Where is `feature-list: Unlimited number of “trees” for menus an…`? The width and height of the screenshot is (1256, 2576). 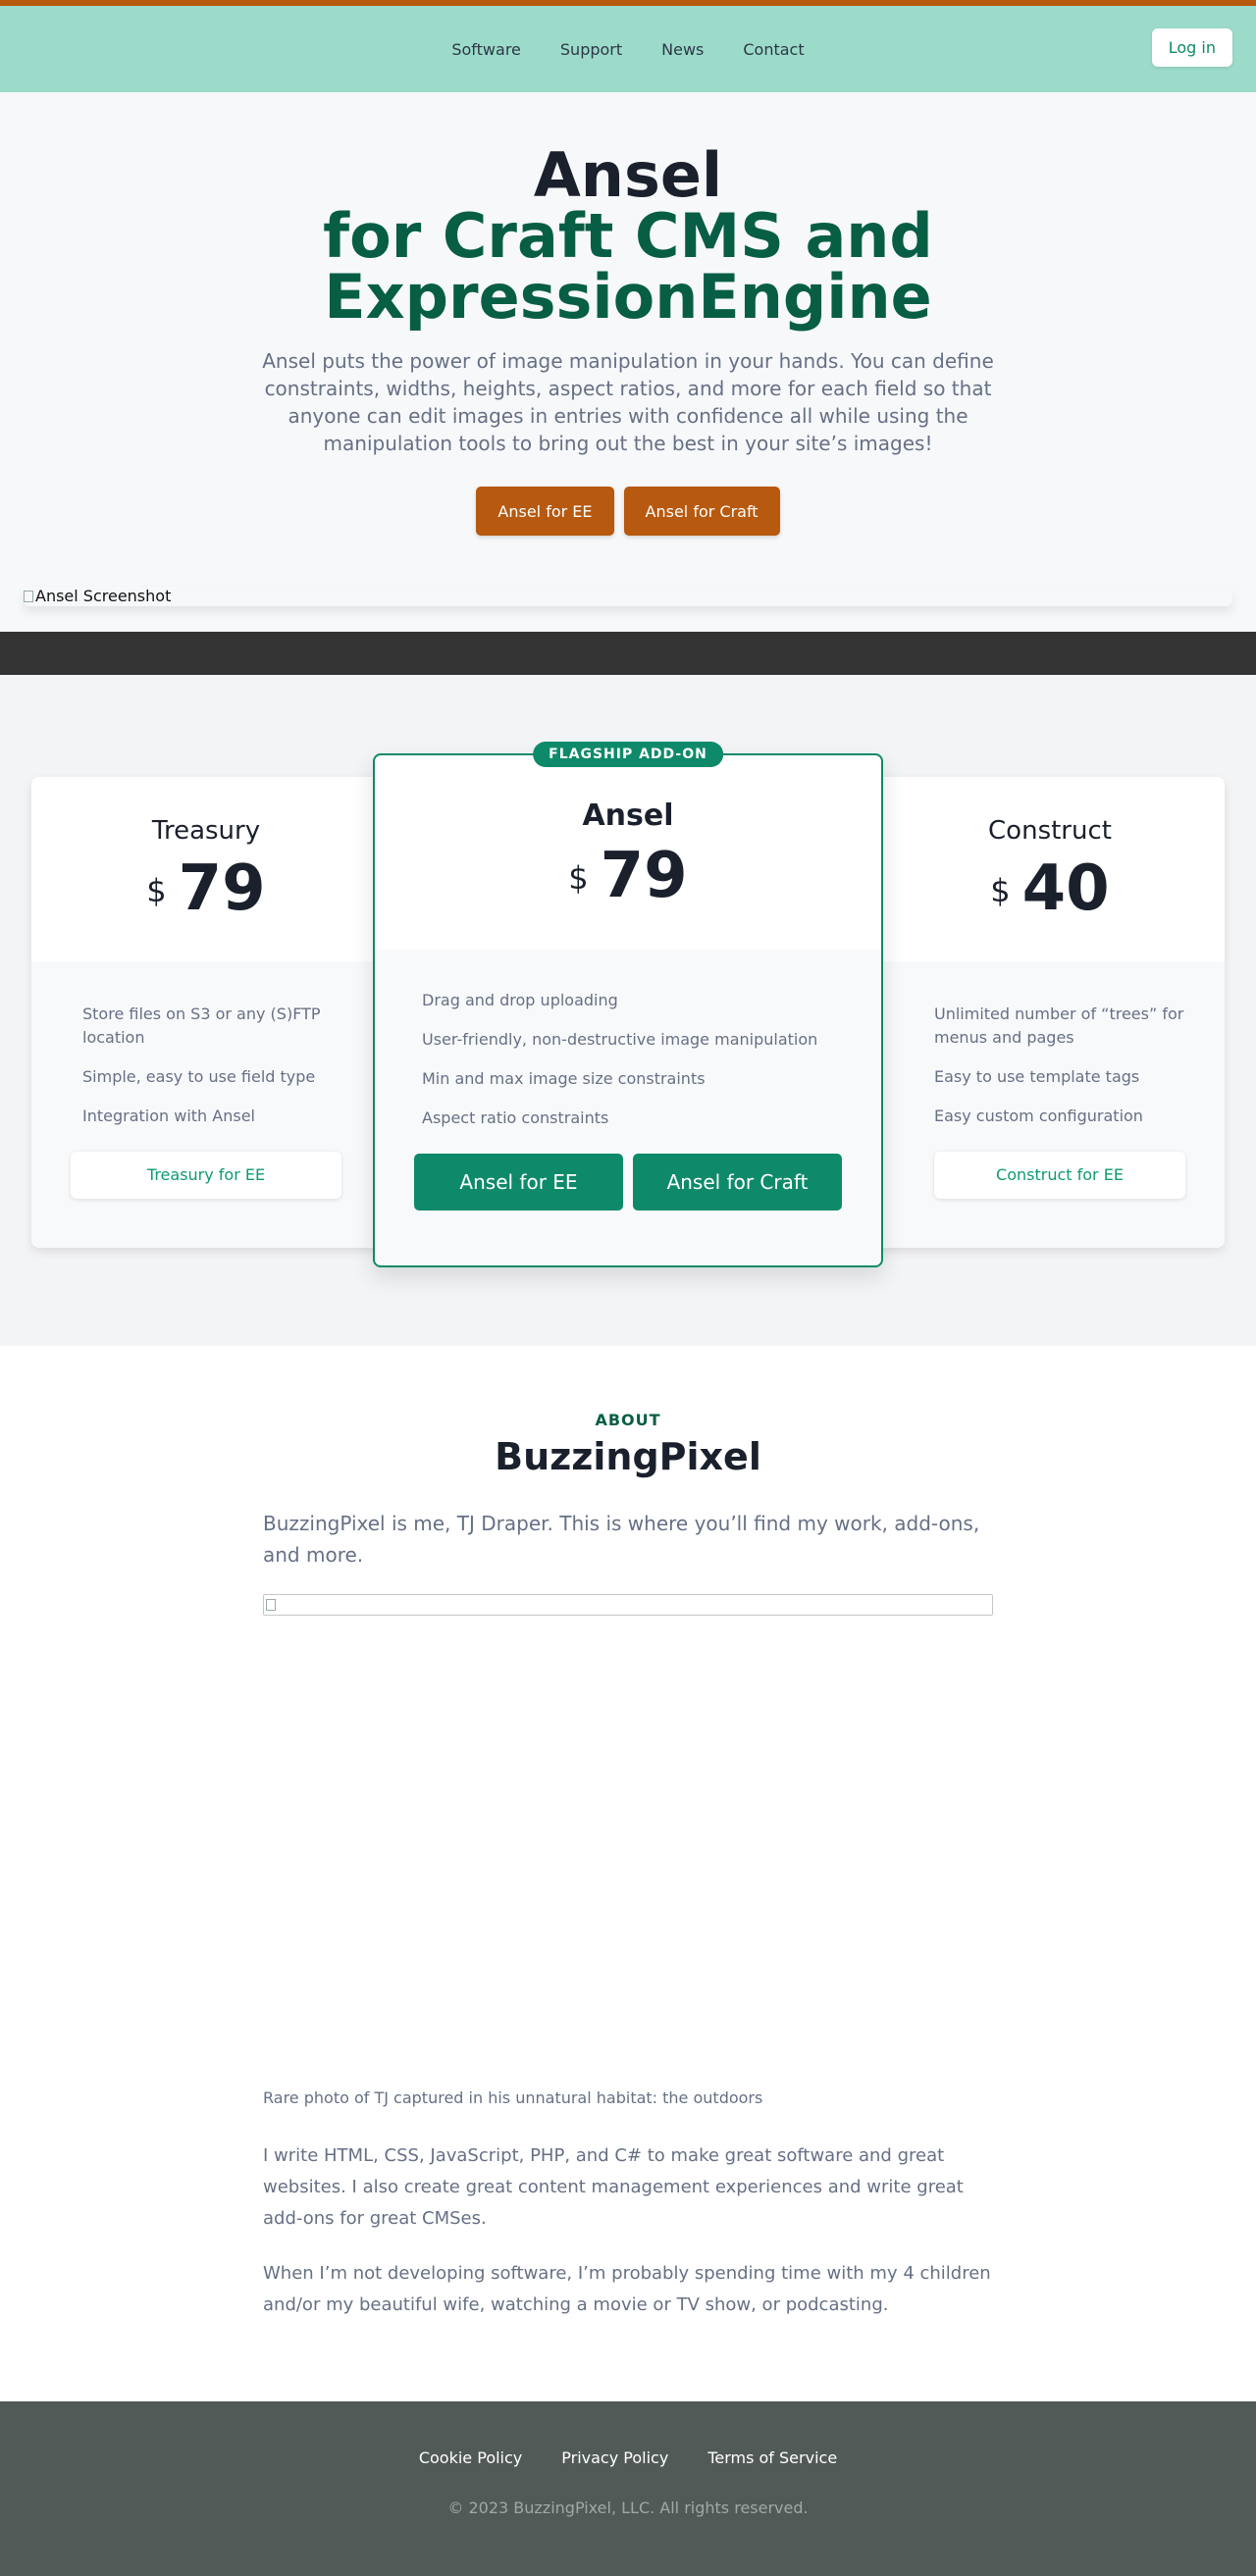 feature-list: Unlimited number of “trees” for menus an… is located at coordinates (1059, 1065).